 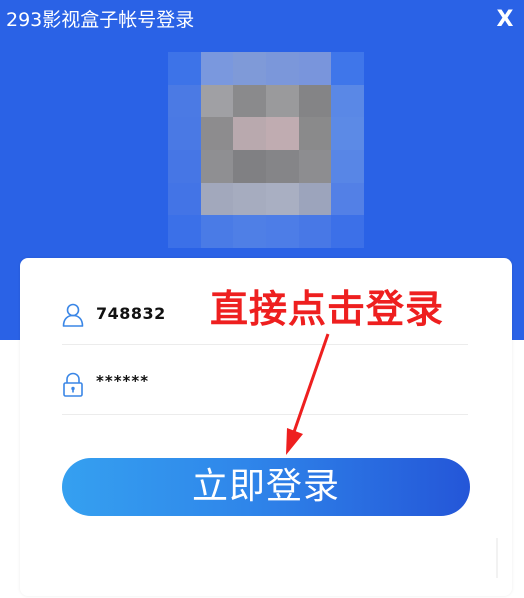 I want to click on close-button: X, so click(x=505, y=20).